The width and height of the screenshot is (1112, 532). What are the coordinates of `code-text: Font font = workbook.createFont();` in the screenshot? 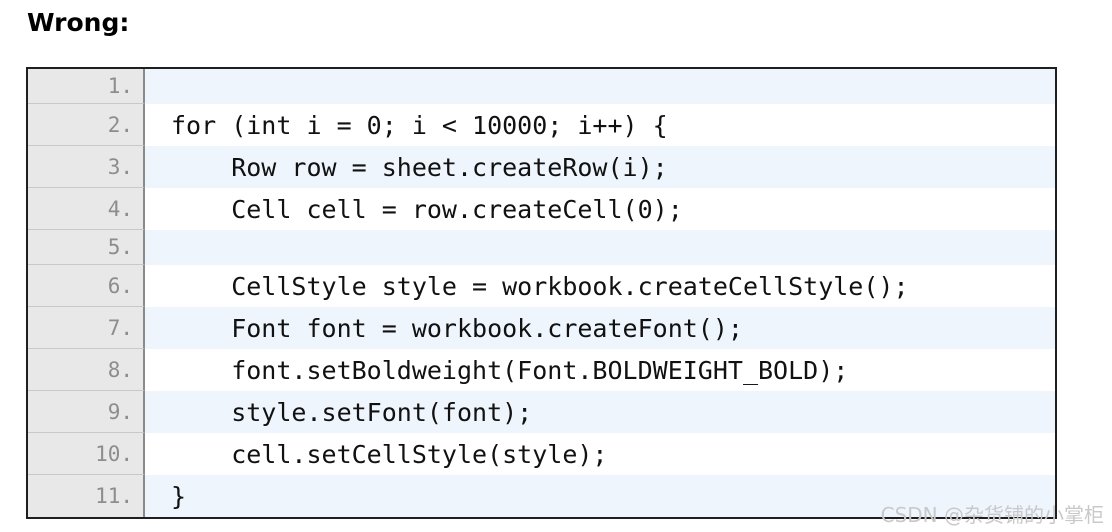 It's located at (600, 328).